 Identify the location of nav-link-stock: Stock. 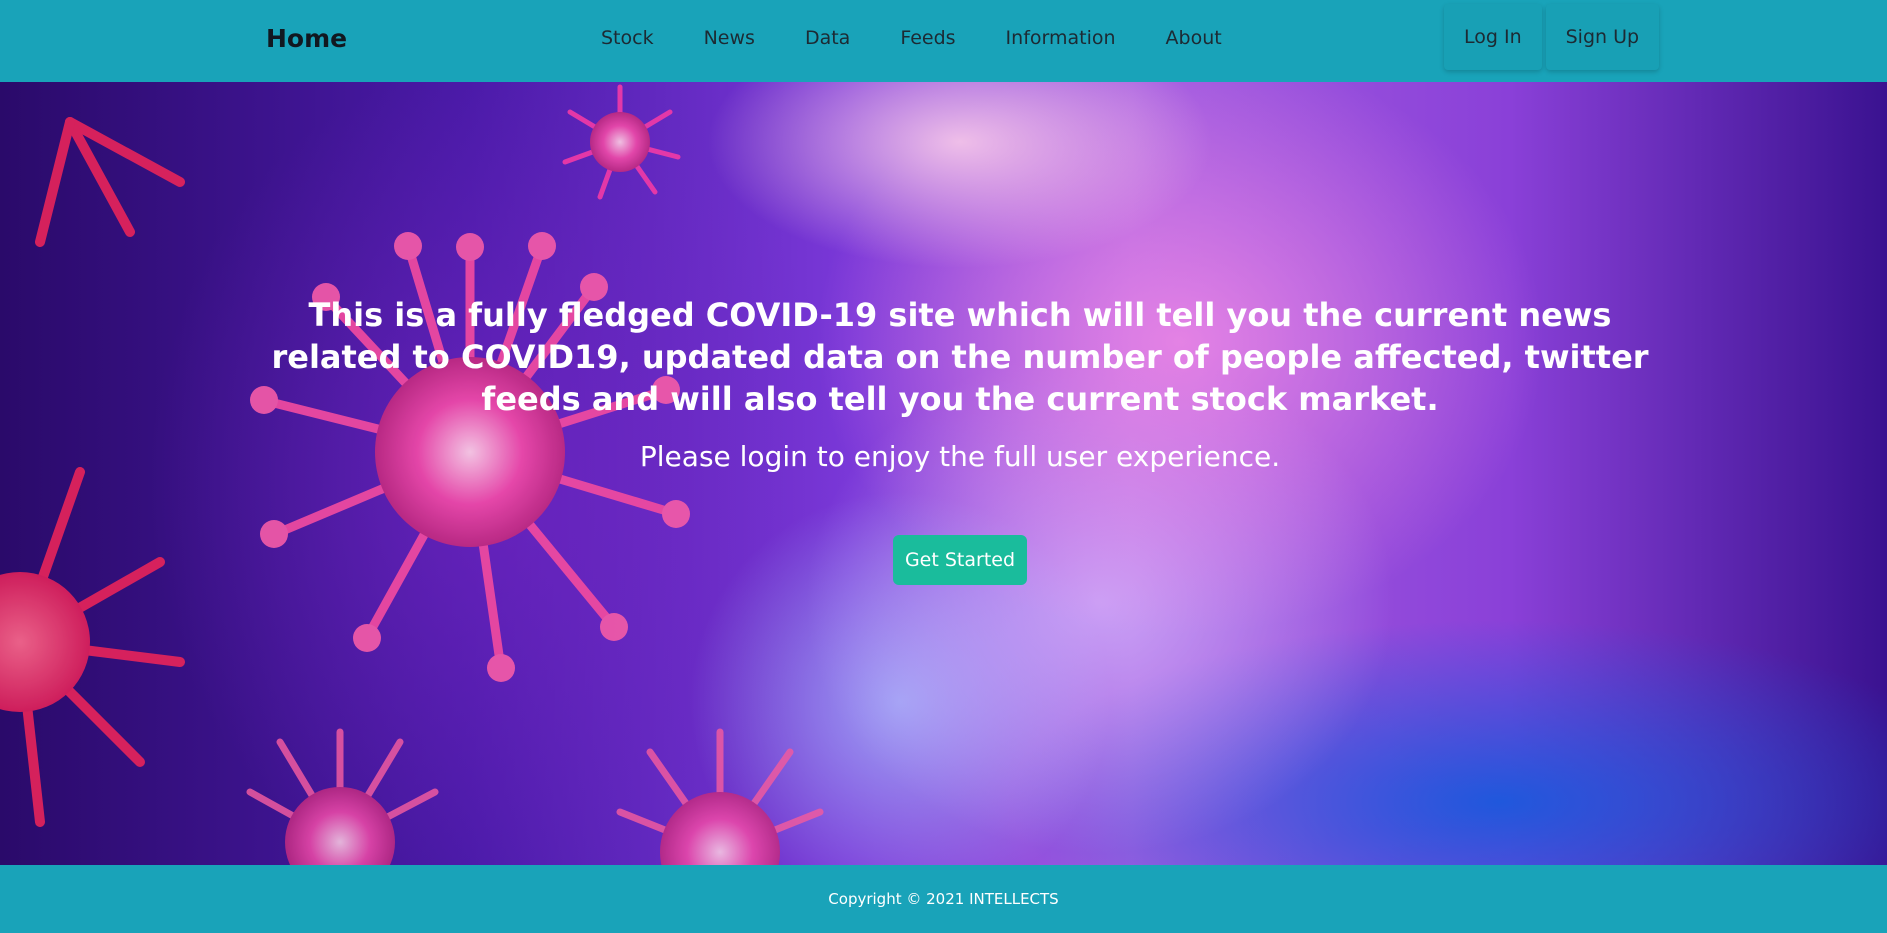
(627, 38).